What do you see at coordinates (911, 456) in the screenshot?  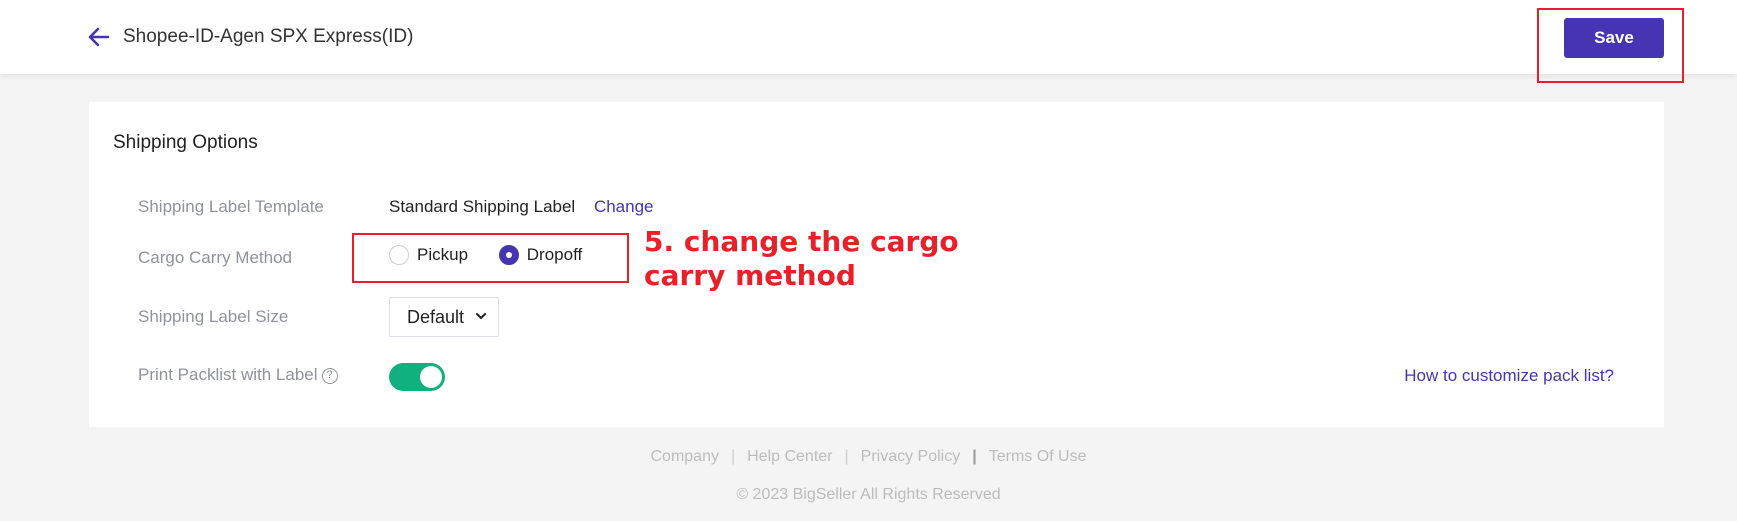 I see `footer-link-privacy-policy: Privacy Policy` at bounding box center [911, 456].